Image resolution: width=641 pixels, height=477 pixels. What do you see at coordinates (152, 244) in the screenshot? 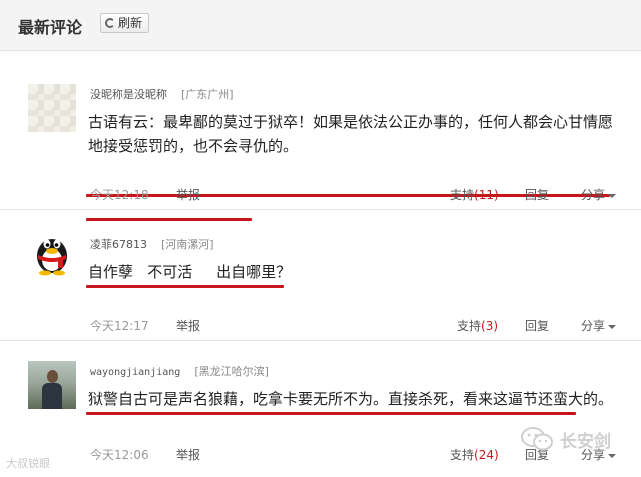
I see `comment-meta: 凌菲67813 [河南漯河]` at bounding box center [152, 244].